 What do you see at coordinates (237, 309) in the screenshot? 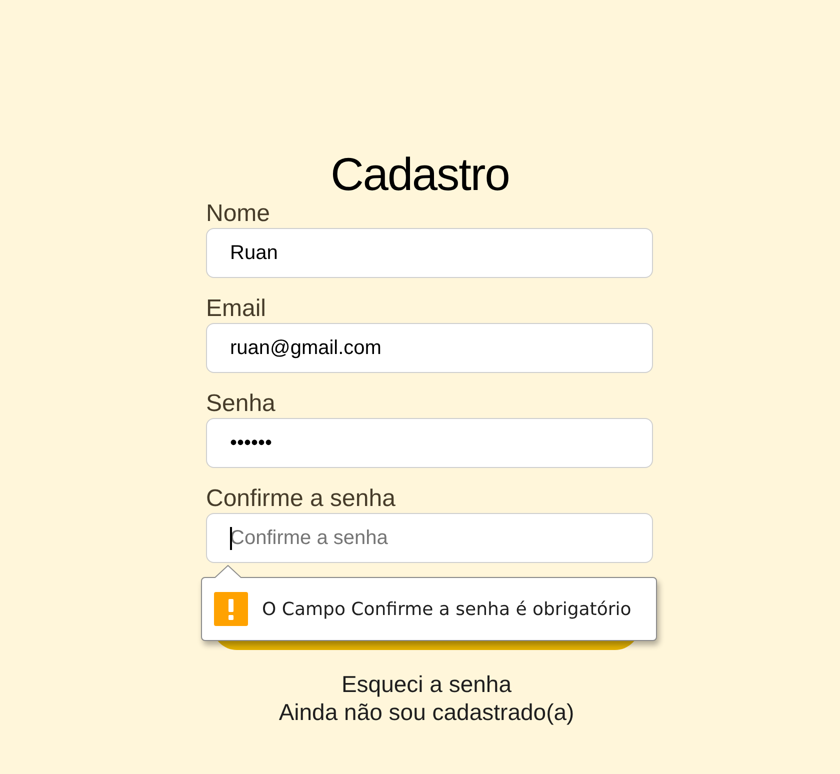
I see `field-label: Email` at bounding box center [237, 309].